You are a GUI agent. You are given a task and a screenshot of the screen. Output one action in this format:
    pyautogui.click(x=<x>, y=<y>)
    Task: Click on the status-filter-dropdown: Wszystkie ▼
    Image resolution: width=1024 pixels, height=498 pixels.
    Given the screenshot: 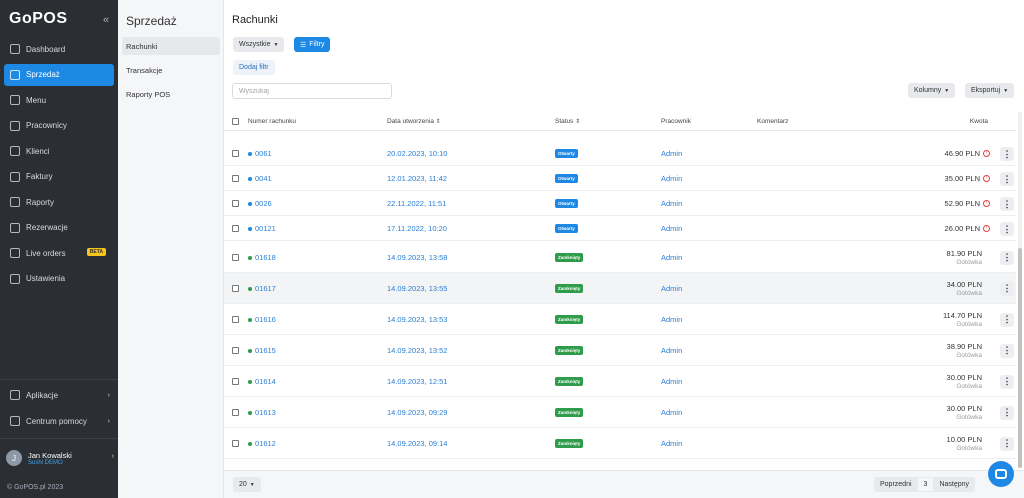 What is the action you would take?
    pyautogui.click(x=259, y=44)
    